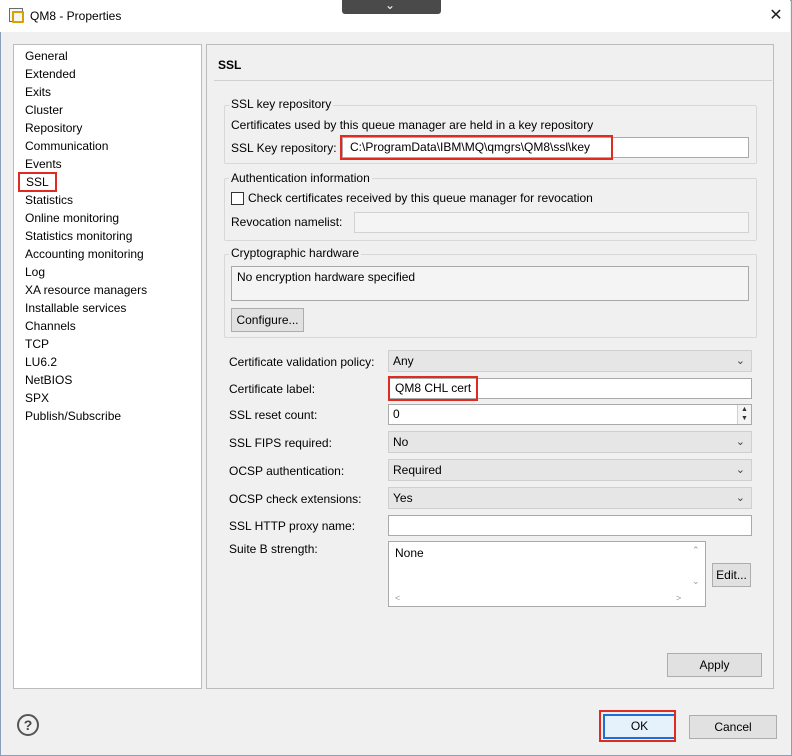 The image size is (792, 756). What do you see at coordinates (551, 222) in the screenshot?
I see `revocation-namelist-field` at bounding box center [551, 222].